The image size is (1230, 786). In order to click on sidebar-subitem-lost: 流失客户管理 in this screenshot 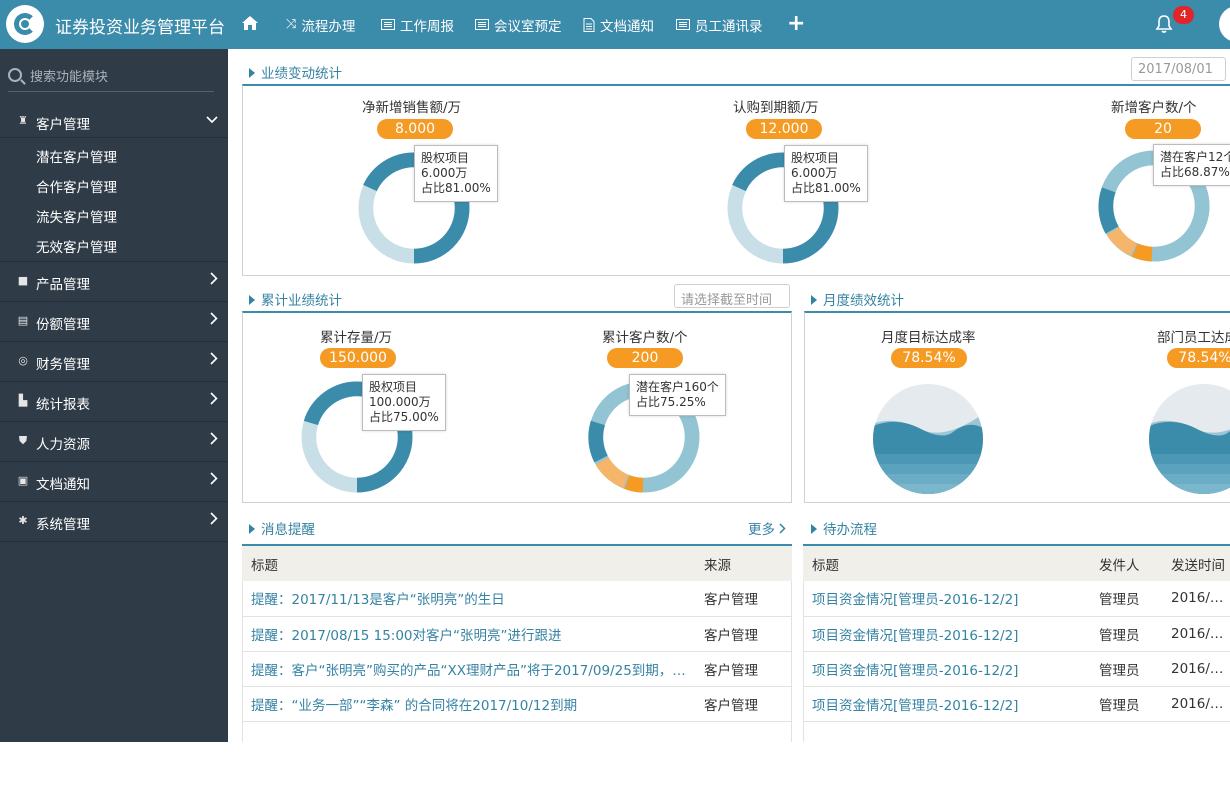, I will do `click(76, 216)`.